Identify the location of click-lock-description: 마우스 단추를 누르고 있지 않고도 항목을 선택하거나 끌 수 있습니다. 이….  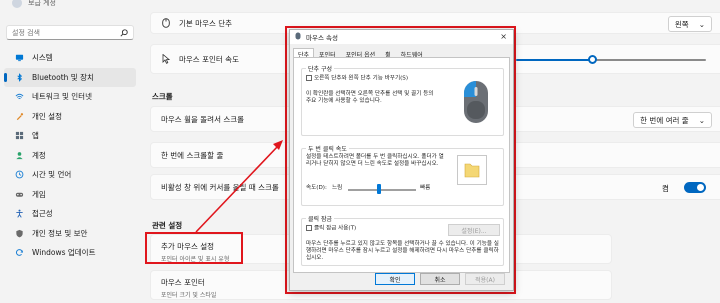
(402, 251).